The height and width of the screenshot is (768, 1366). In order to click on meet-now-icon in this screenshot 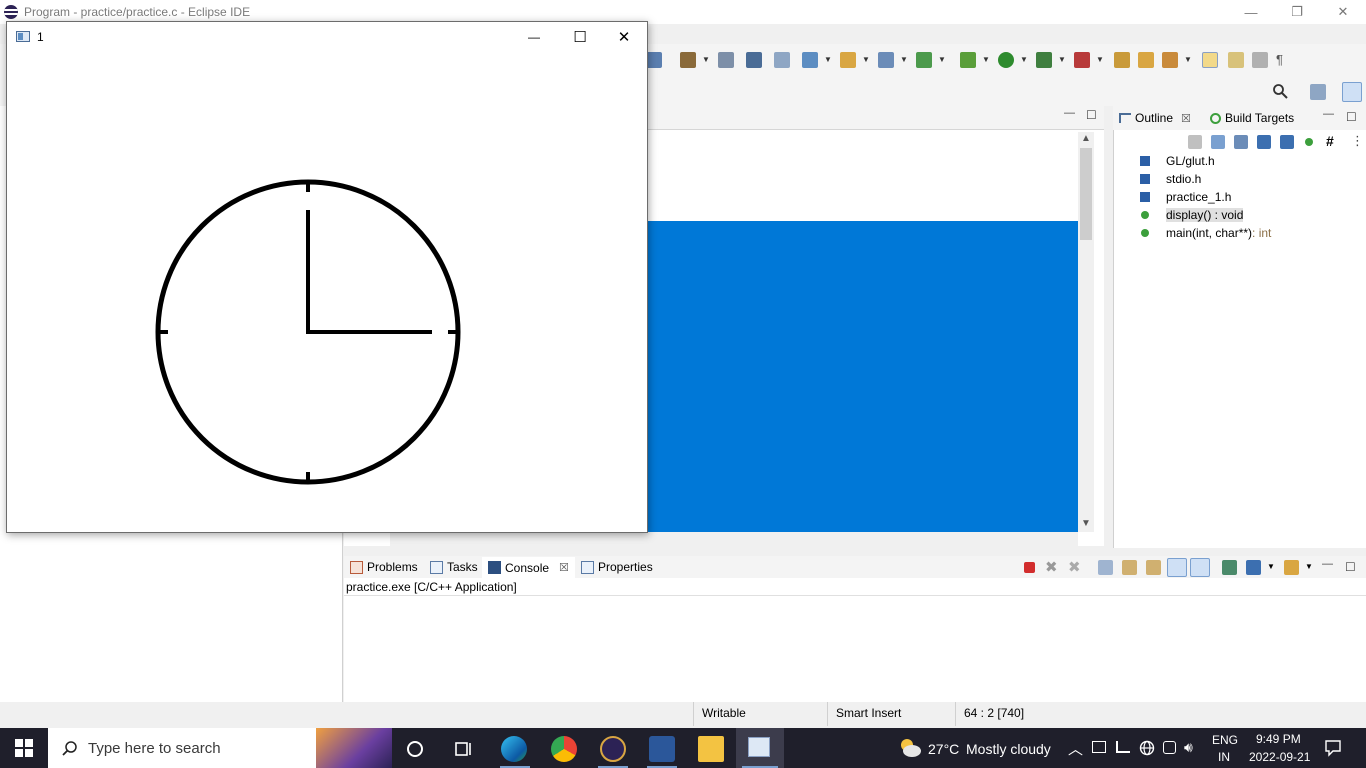, I will do `click(1169, 747)`.